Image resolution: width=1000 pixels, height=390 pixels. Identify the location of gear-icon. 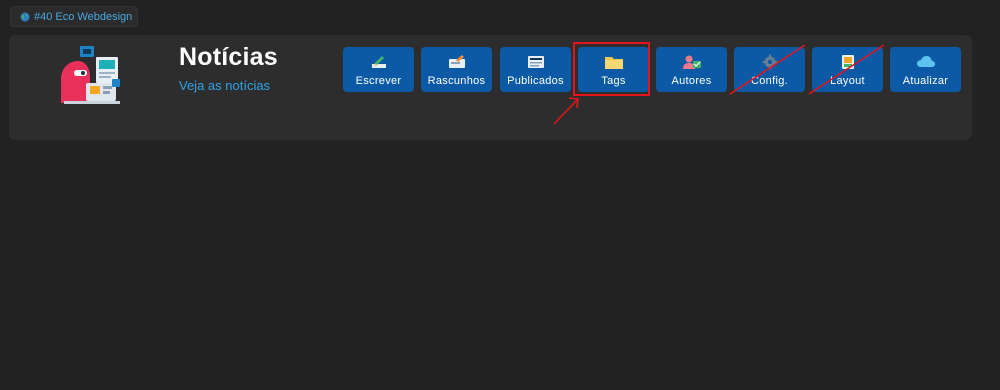
(769, 62).